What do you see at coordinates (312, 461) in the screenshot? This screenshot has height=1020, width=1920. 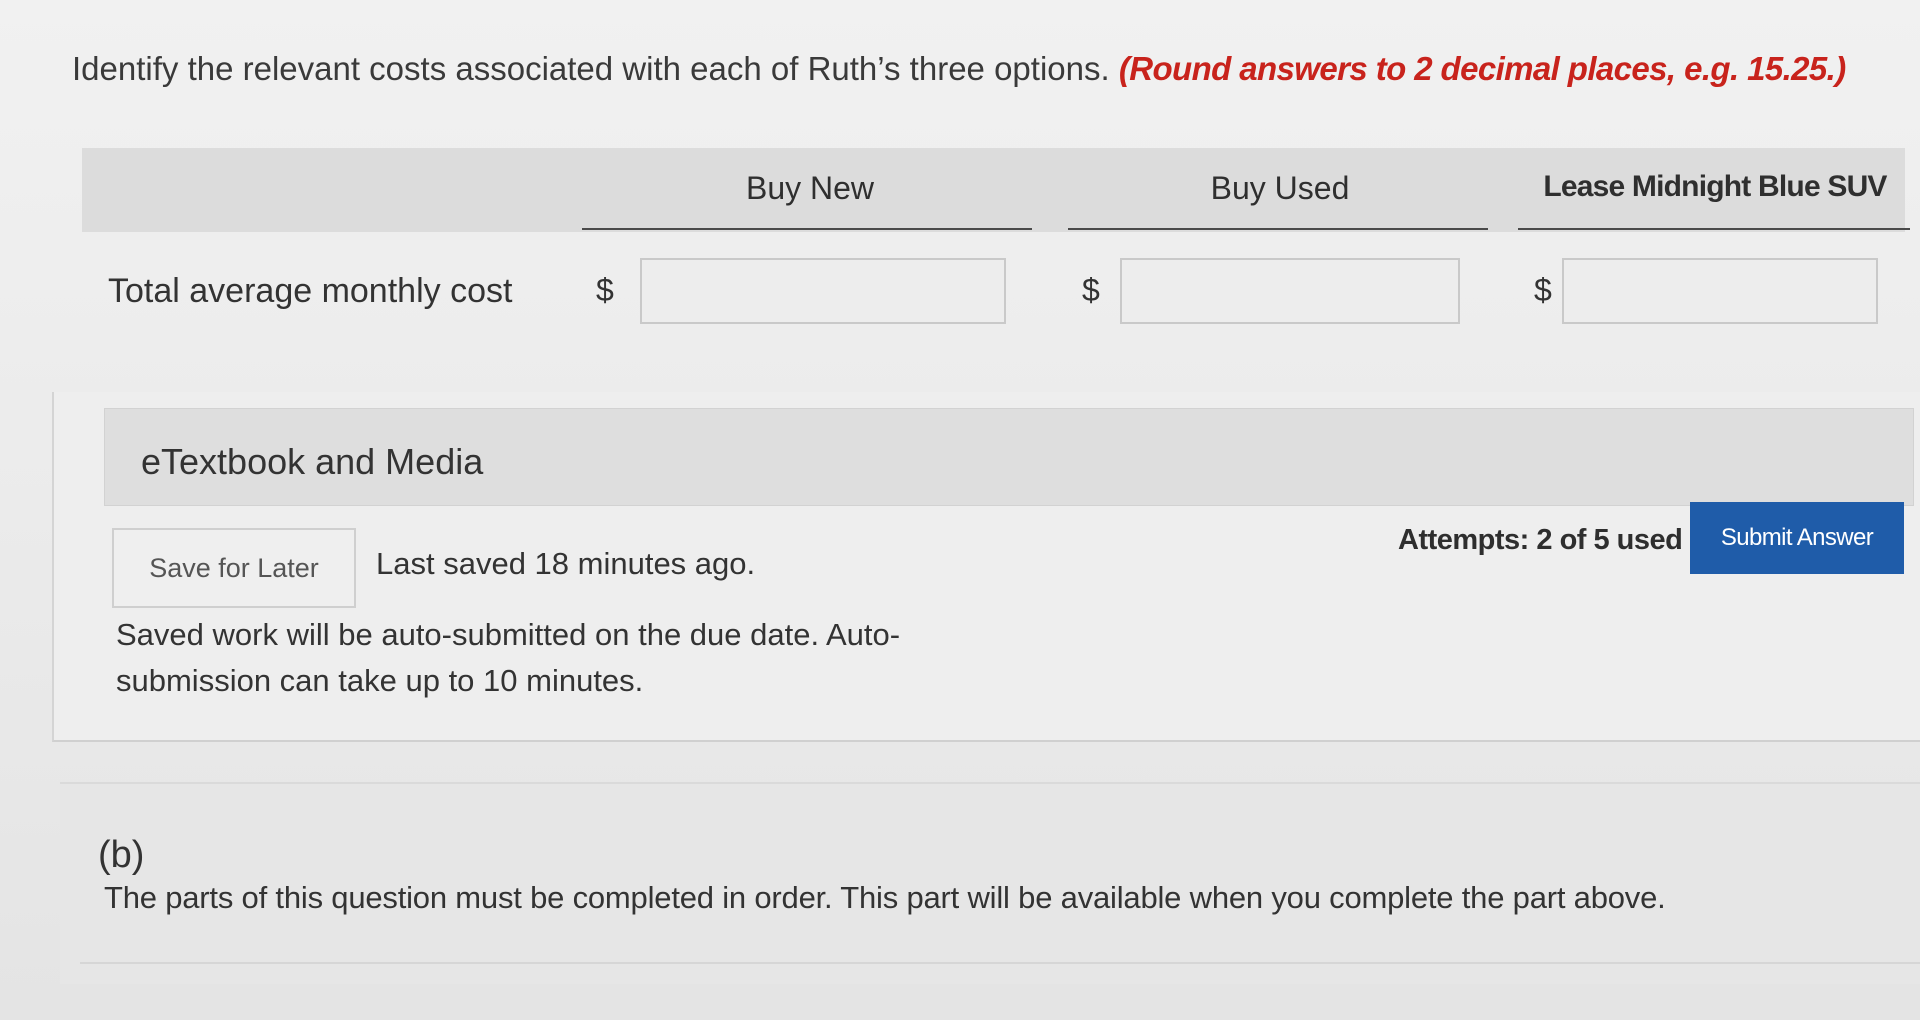 I see `etextbook-media-title: eTextbook and Media` at bounding box center [312, 461].